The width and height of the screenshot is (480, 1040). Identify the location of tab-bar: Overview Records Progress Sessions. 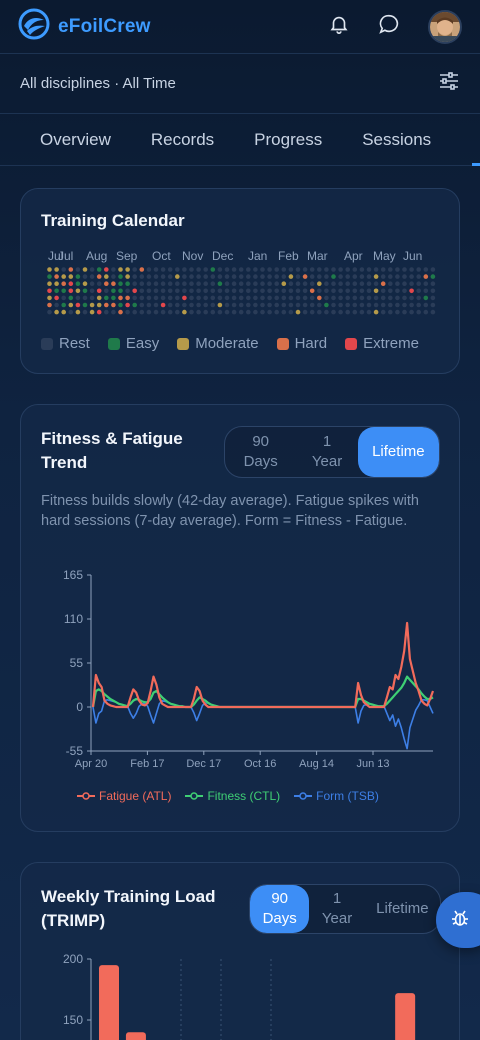
(240, 140).